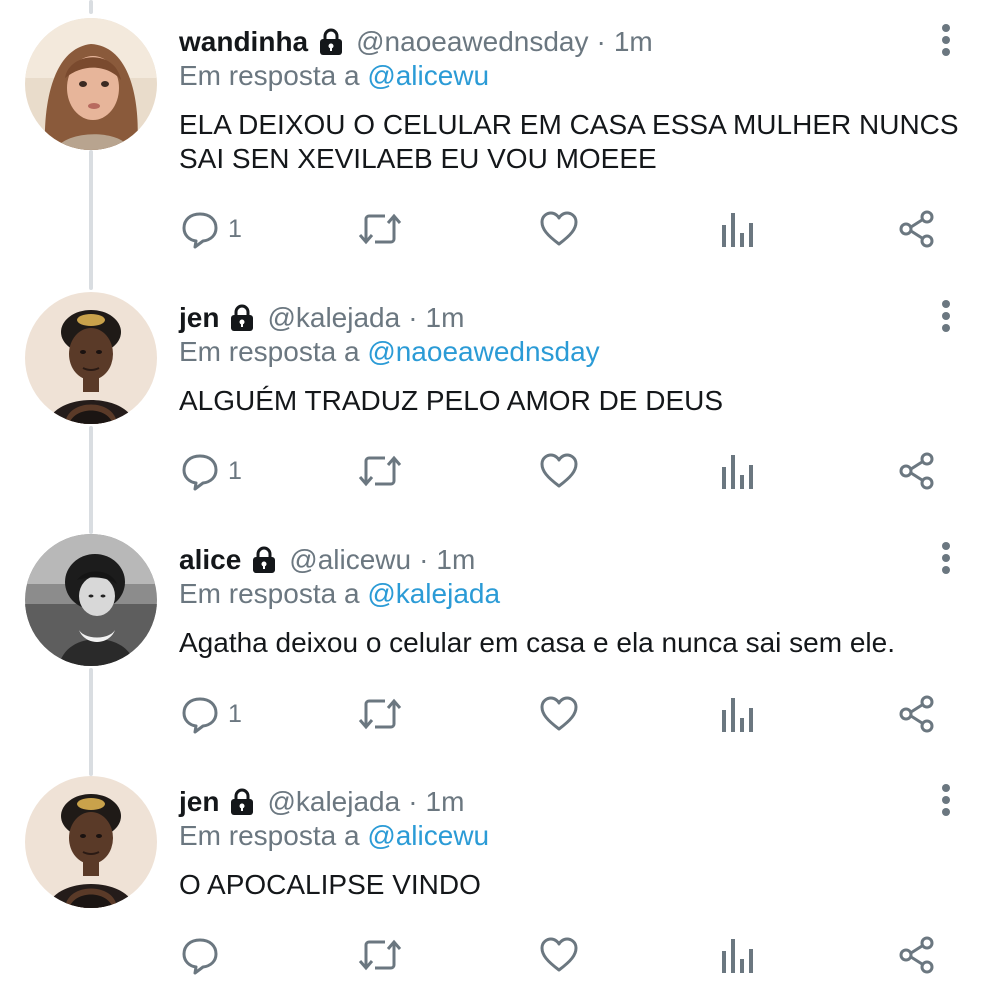  Describe the element at coordinates (483, 351) in the screenshot. I see `reply-mention-link: @naoeawednsday` at that location.